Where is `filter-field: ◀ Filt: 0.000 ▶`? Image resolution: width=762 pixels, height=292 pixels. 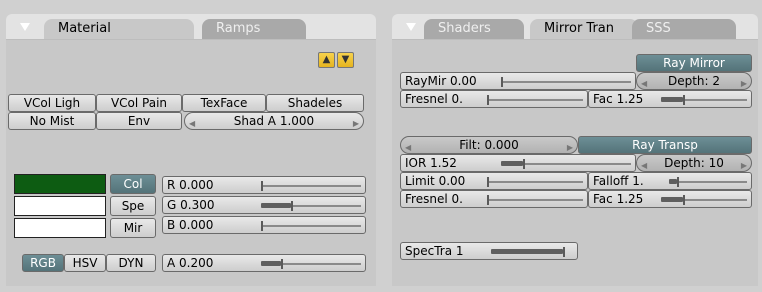
filter-field: ◀ Filt: 0.000 ▶ is located at coordinates (489, 145).